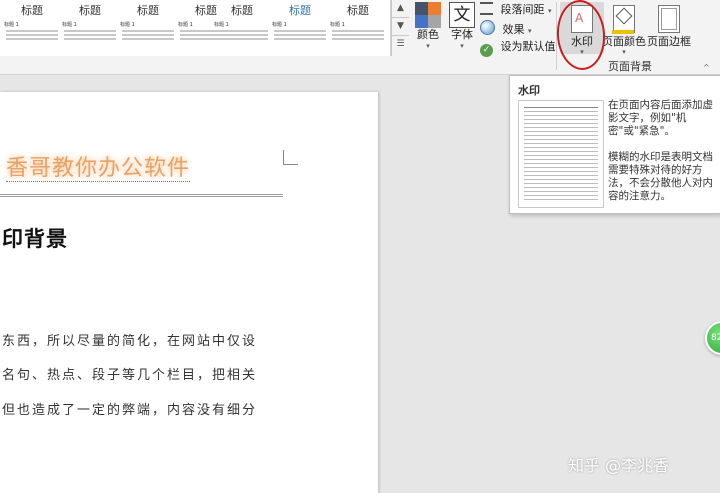 The image size is (720, 493). What do you see at coordinates (428, 34) in the screenshot?
I see `colors-label: 颜色` at bounding box center [428, 34].